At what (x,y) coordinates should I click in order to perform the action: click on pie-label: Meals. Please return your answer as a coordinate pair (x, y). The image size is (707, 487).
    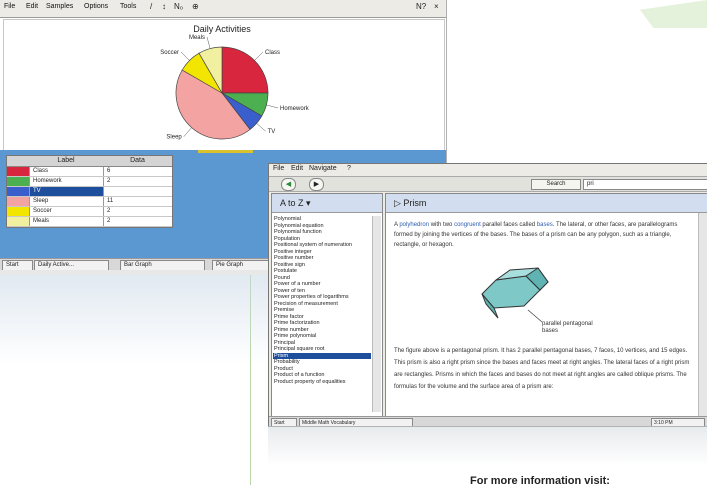
    Looking at the image, I should click on (197, 38).